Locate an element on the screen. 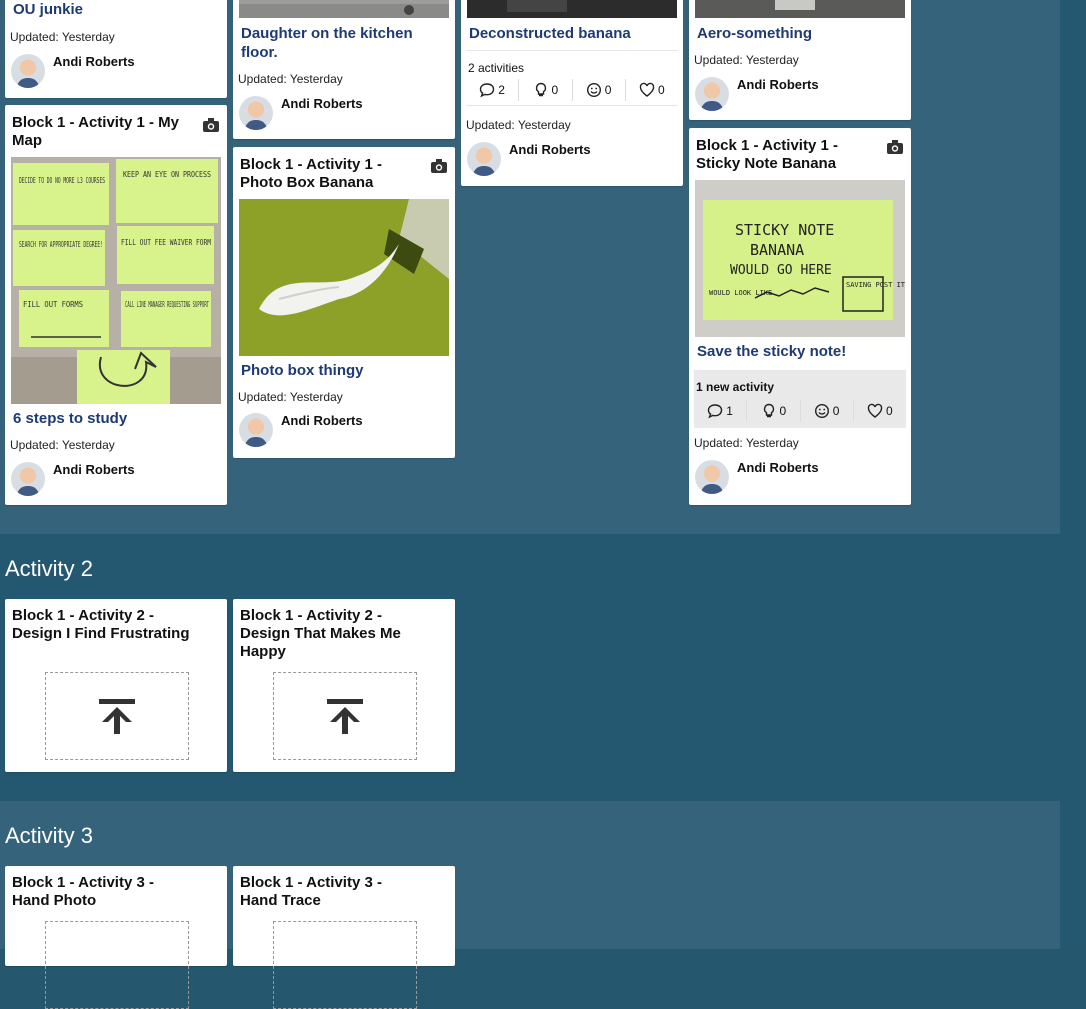 Image resolution: width=1086 pixels, height=1009 pixels. banana-note-text: SAVING POST IT'S is located at coordinates (875, 285).